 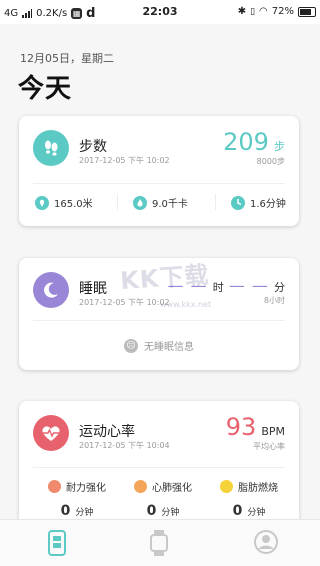 I want to click on sleep-timestamp: 2017-12-05 下午 10:02, so click(x=124, y=302).